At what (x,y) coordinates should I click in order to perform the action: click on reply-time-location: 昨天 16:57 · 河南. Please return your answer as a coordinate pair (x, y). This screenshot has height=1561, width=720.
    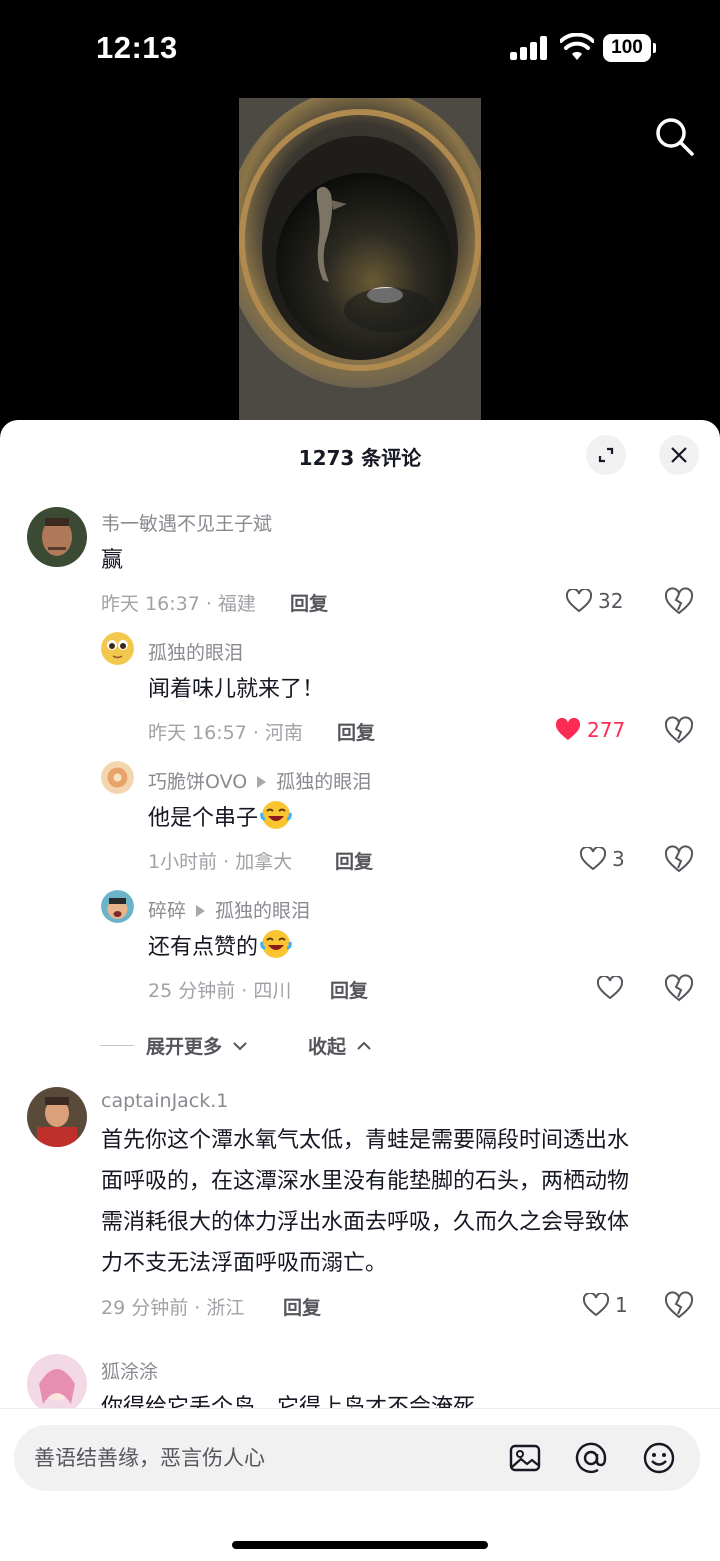
    Looking at the image, I should click on (225, 733).